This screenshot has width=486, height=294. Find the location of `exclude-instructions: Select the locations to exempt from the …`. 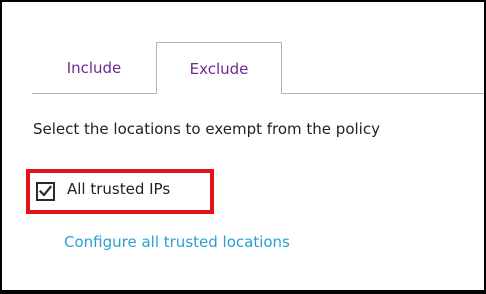

exclude-instructions: Select the locations to exempt from the … is located at coordinates (206, 129).